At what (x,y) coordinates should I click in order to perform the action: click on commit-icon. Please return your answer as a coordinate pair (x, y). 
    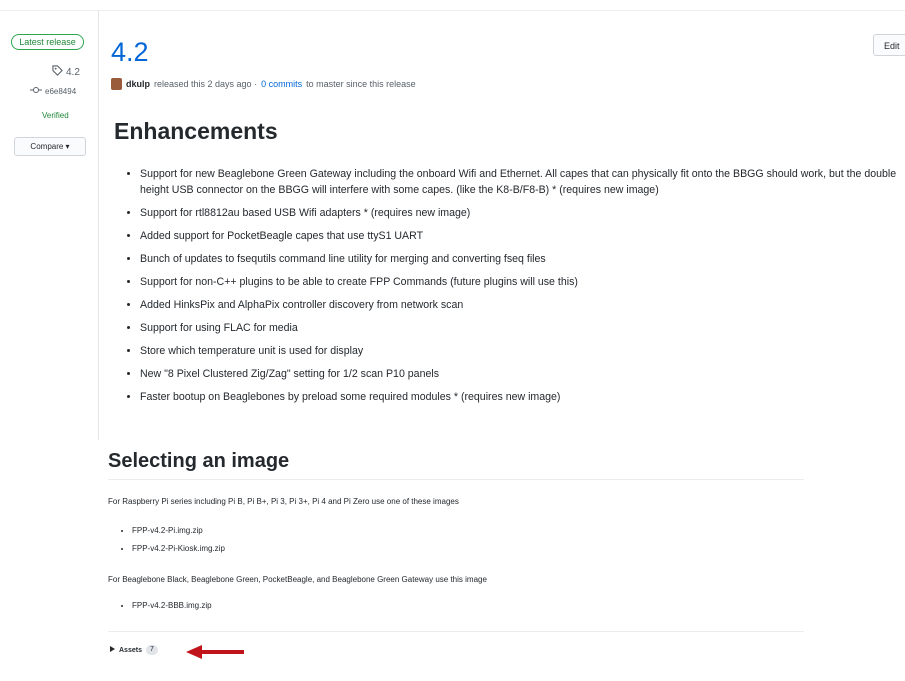
    Looking at the image, I should click on (36, 91).